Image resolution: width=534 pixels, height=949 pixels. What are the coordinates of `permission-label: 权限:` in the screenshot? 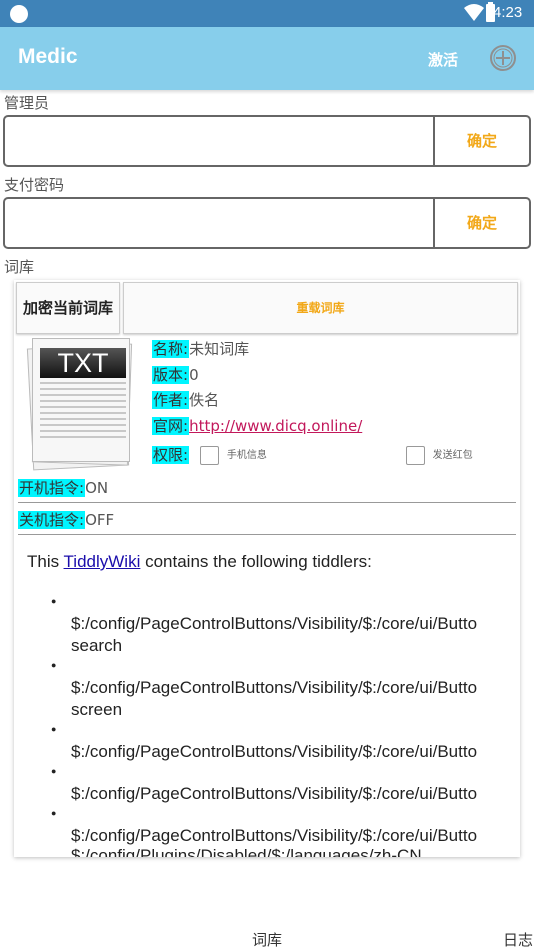 It's located at (171, 455).